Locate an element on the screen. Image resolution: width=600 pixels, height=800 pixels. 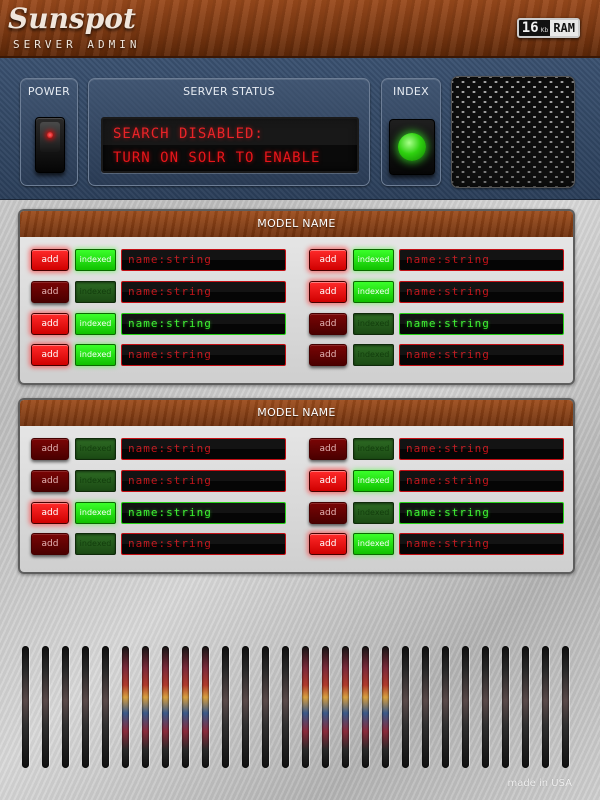
index-panel: INDEX is located at coordinates (411, 132).